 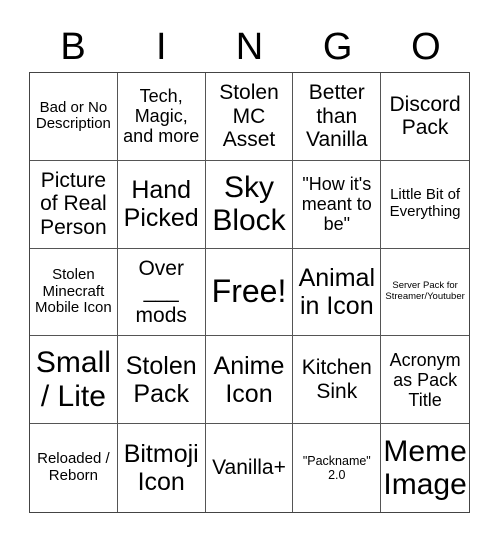 I want to click on bingo-cell: Reloaded / Reborn, so click(x=74, y=468).